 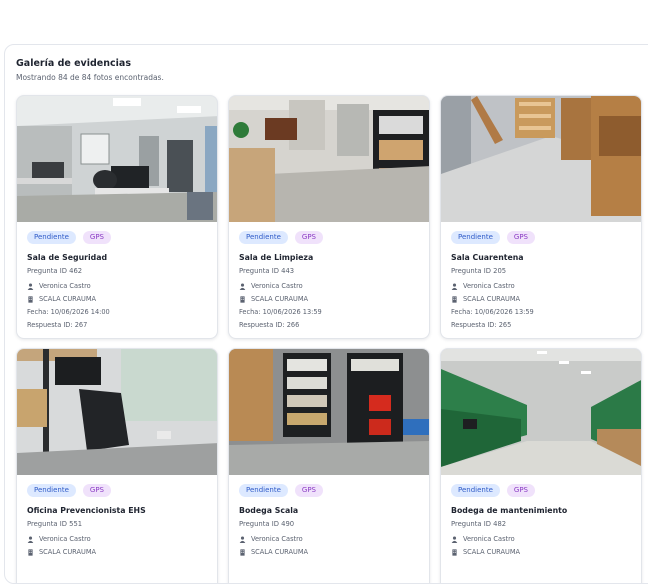 What do you see at coordinates (267, 271) in the screenshot?
I see `question-id: Pregunta ID 443` at bounding box center [267, 271].